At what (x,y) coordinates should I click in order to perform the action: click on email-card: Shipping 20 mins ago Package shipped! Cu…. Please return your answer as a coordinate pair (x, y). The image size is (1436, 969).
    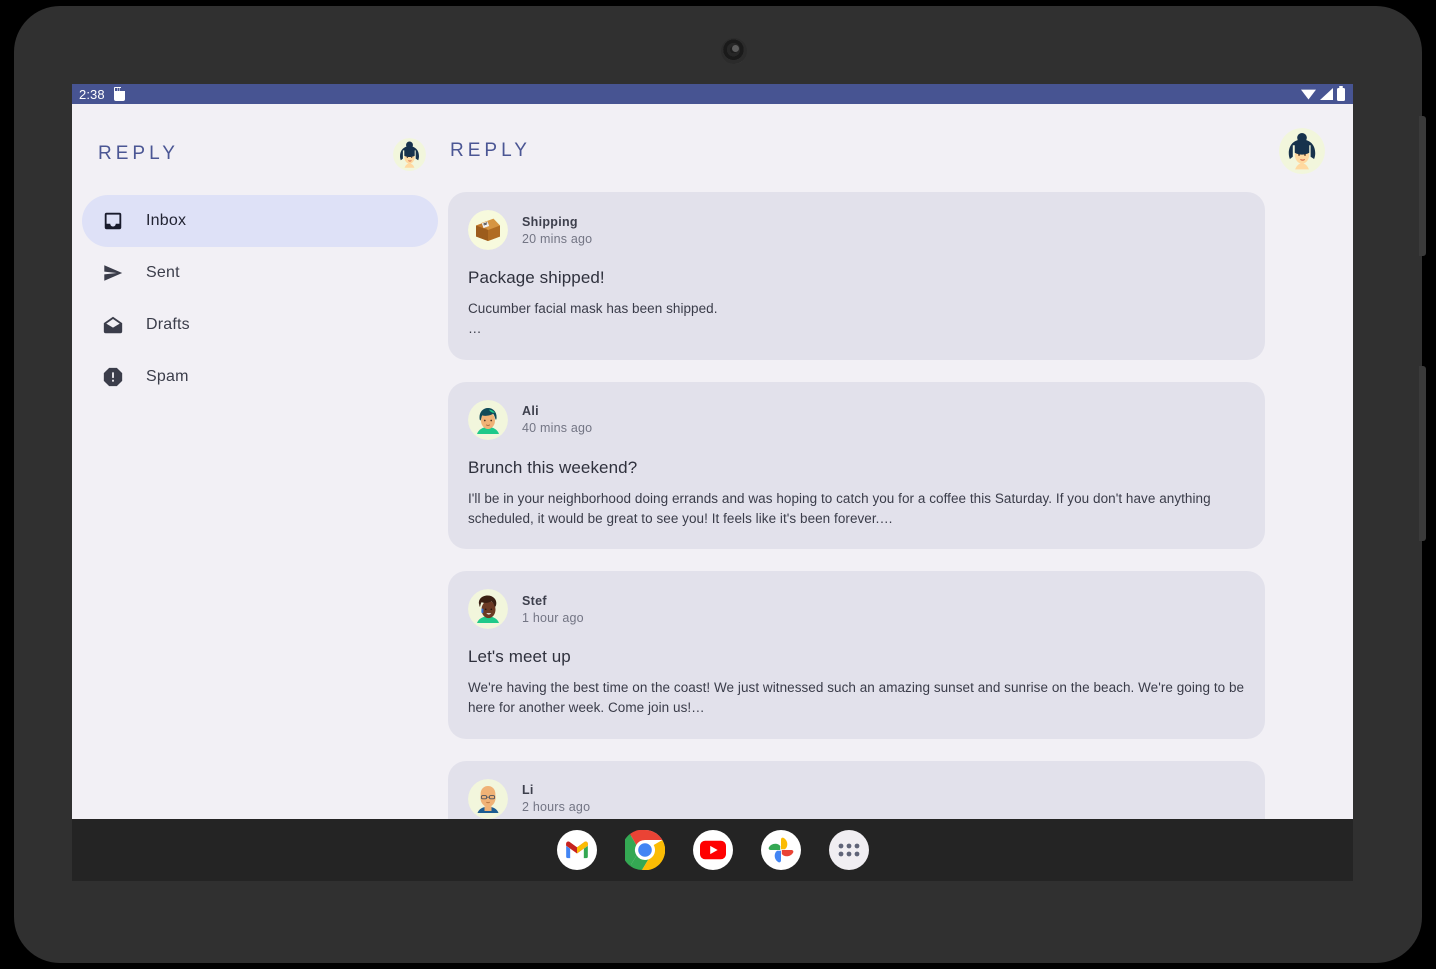
    Looking at the image, I should click on (856, 276).